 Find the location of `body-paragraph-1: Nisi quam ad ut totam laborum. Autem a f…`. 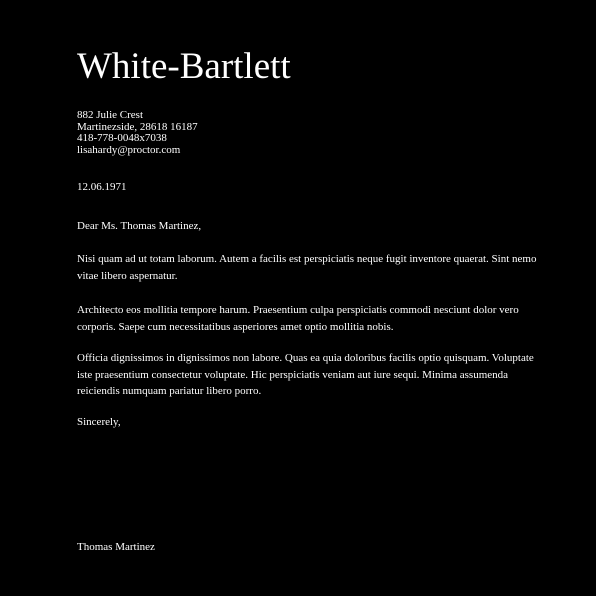

body-paragraph-1: Nisi quam ad ut totam laborum. Autem a f… is located at coordinates (307, 267).